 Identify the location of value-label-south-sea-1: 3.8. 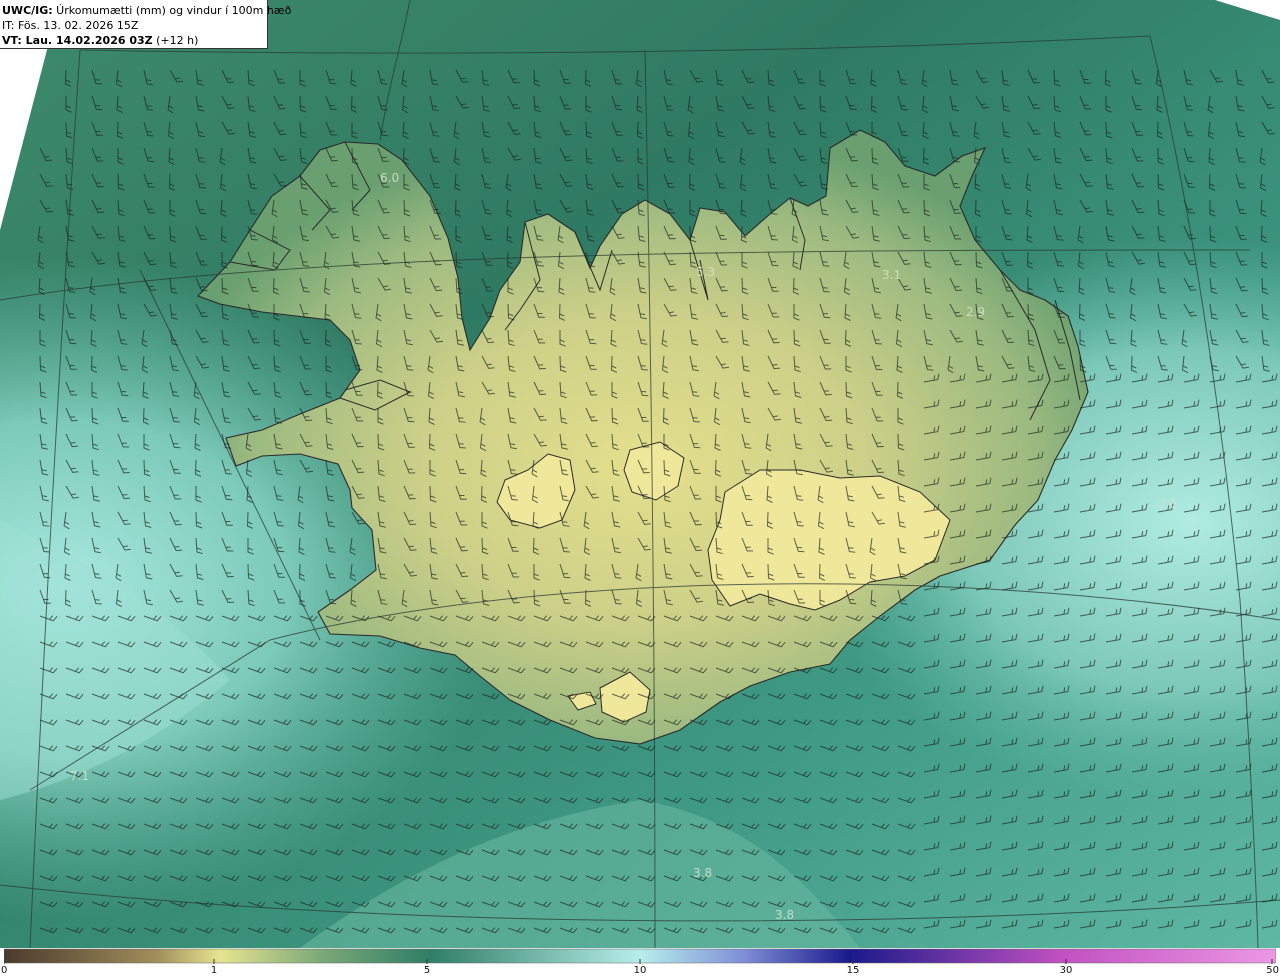
(702, 873).